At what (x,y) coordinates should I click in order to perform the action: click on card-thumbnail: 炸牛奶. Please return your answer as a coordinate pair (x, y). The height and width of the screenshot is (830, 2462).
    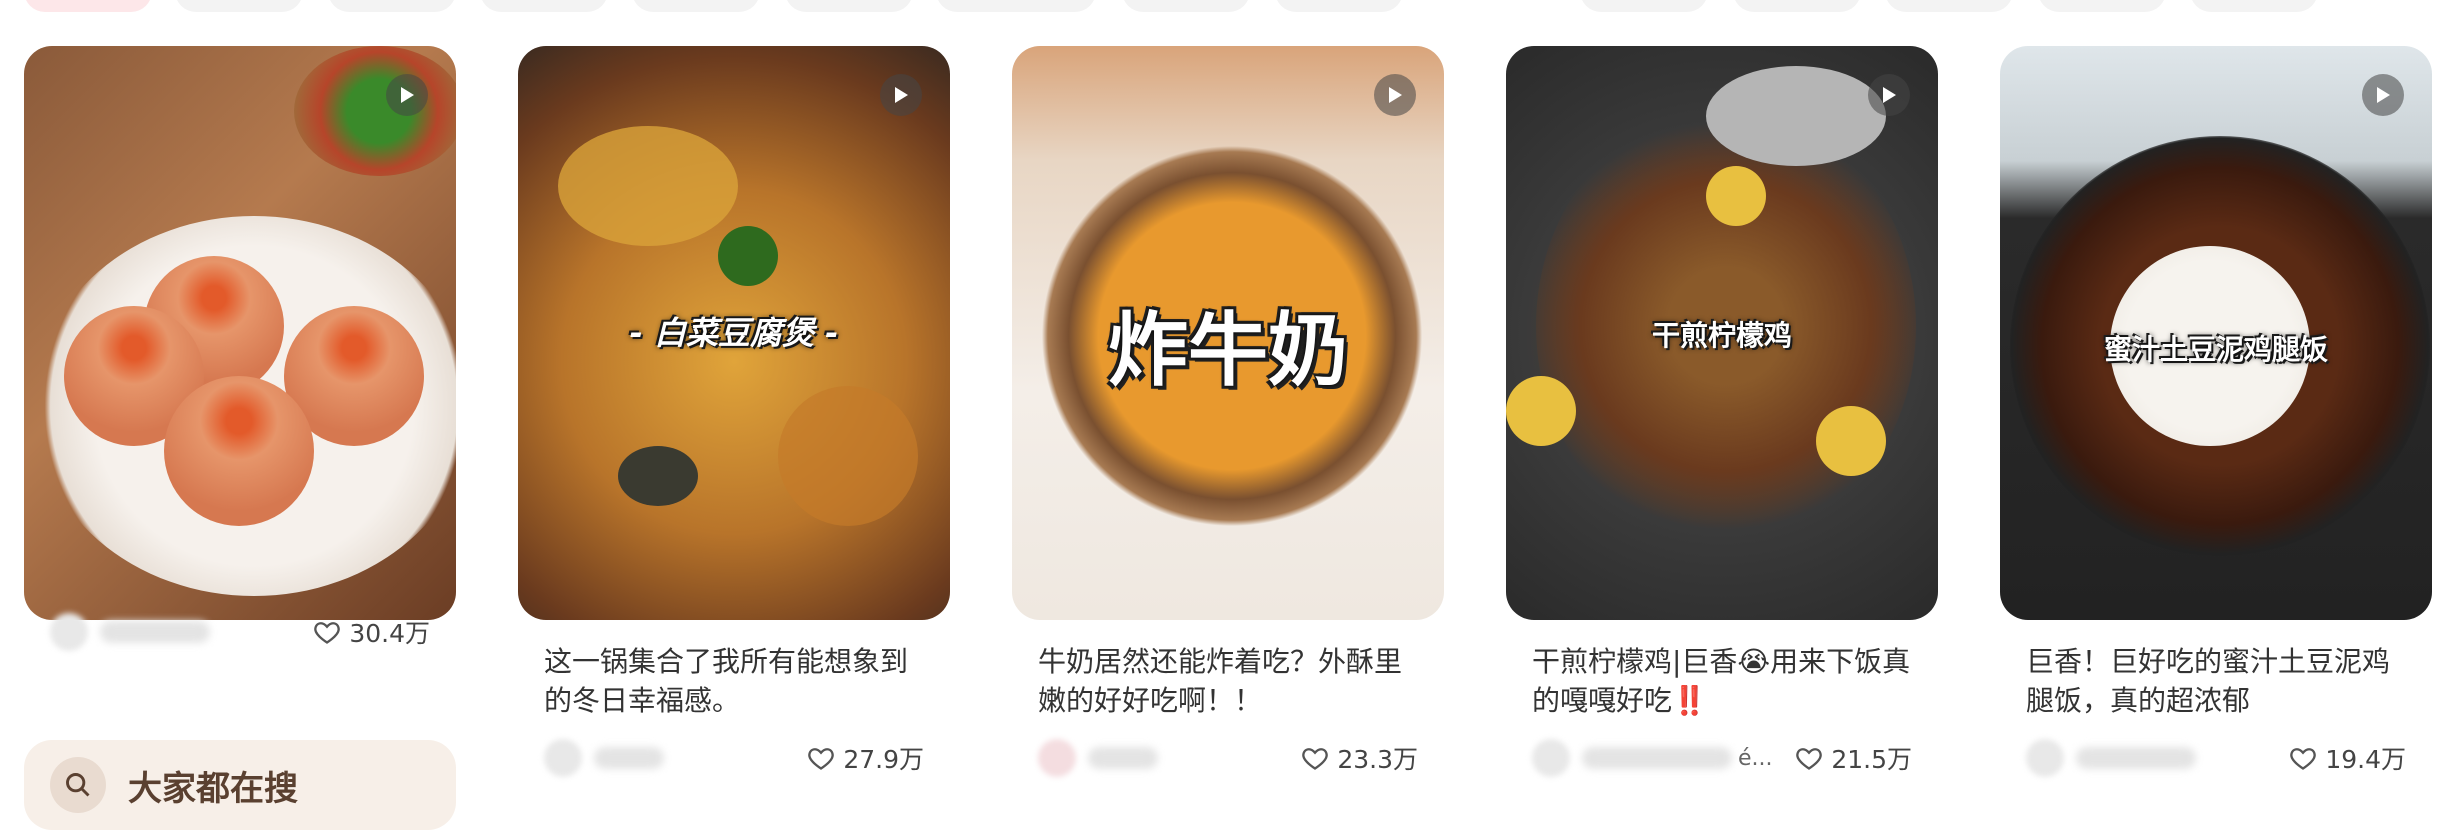
    Looking at the image, I should click on (1228, 333).